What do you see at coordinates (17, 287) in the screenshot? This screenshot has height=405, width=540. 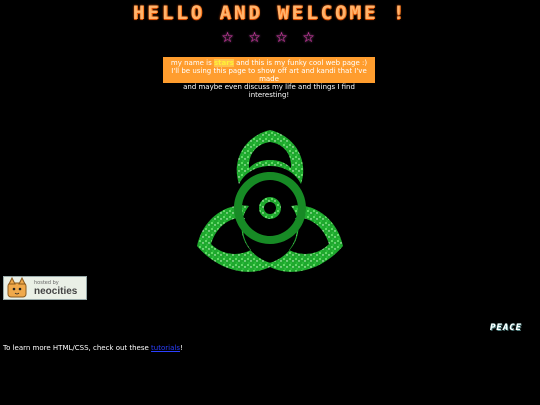 I see `neocities-cat-icon` at bounding box center [17, 287].